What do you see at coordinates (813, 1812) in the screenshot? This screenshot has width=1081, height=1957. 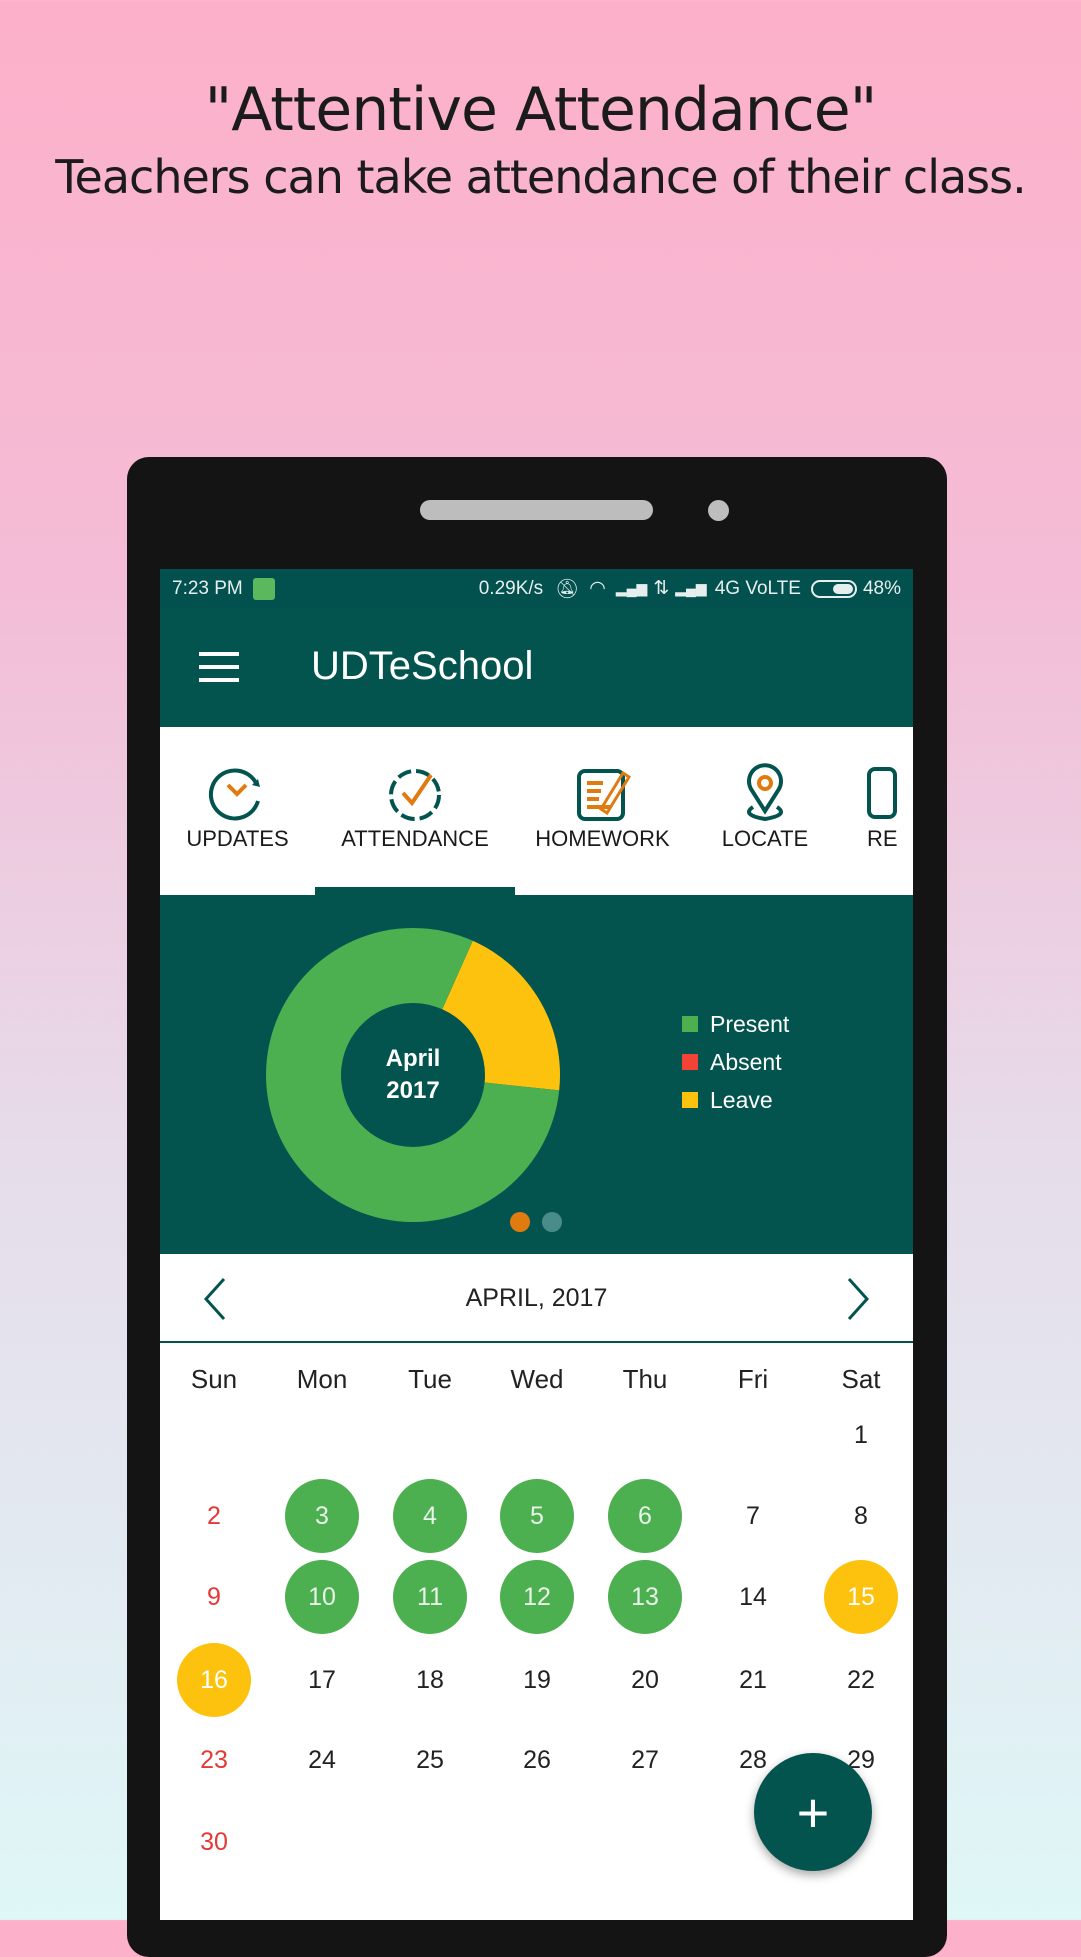 I see `add-fab-button: +` at bounding box center [813, 1812].